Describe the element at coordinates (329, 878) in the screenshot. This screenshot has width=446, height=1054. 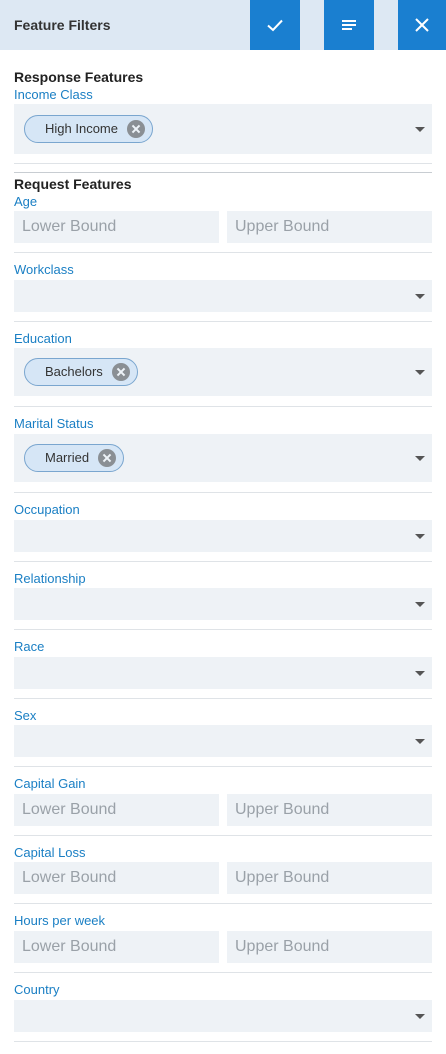
I see `capital-loss-upper-bound-input` at that location.